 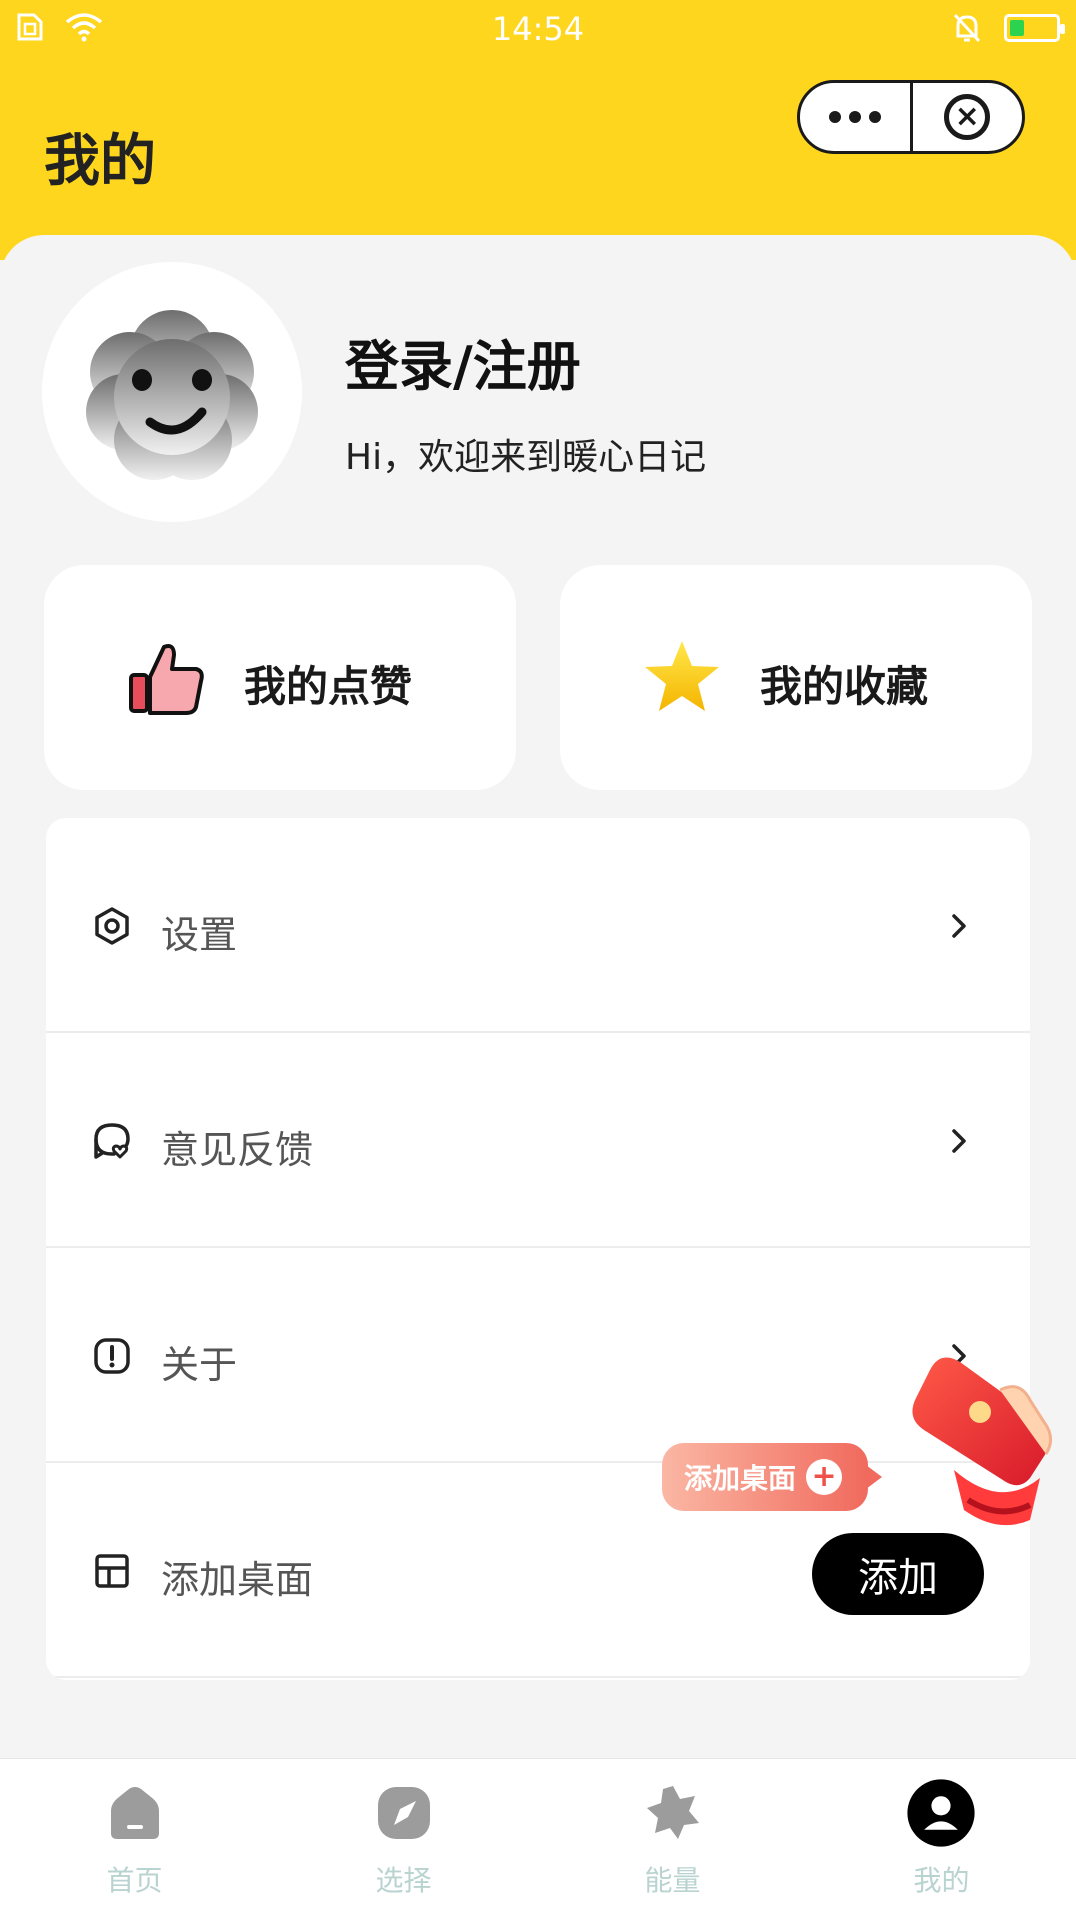 What do you see at coordinates (941, 1813) in the screenshot?
I see `user-icon` at bounding box center [941, 1813].